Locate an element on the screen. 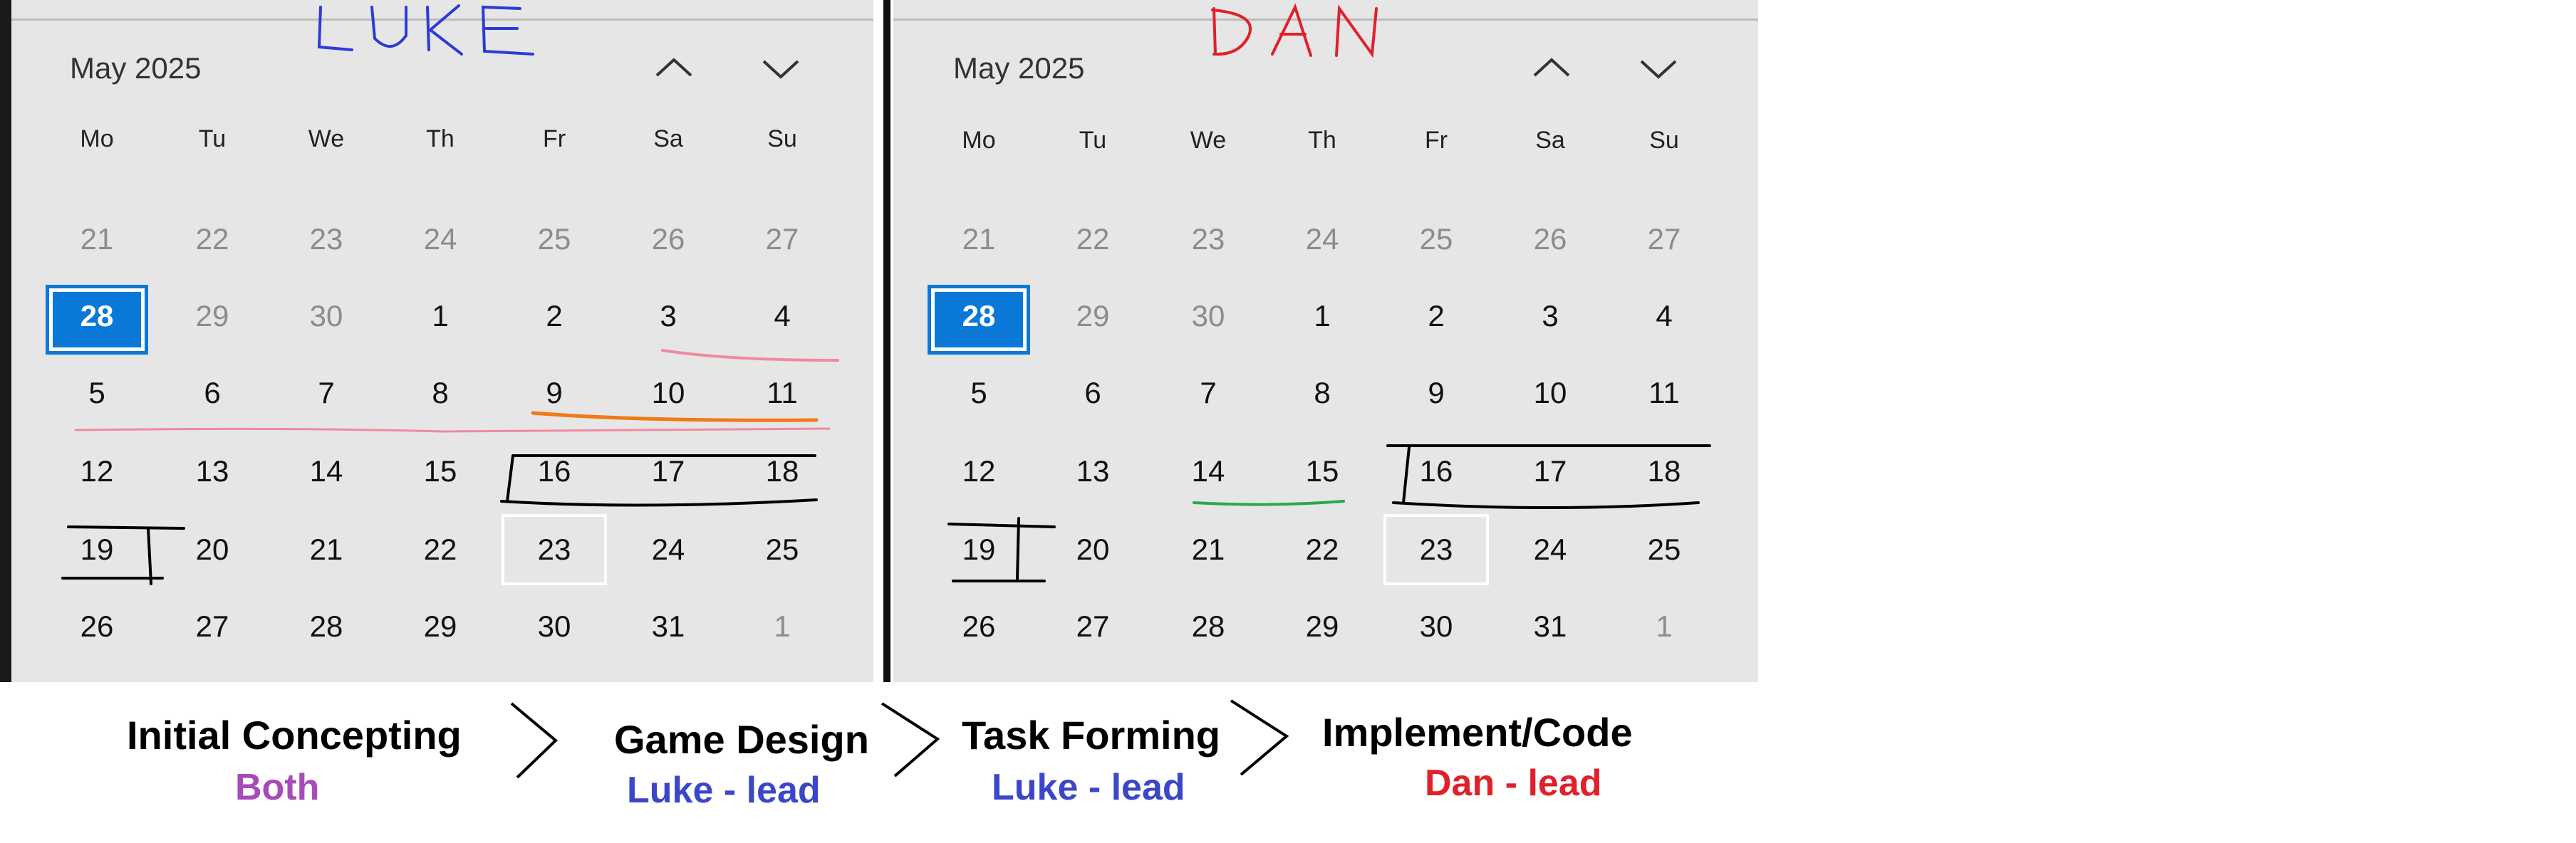 Image resolution: width=2576 pixels, height=843 pixels. weekday-label: Fr is located at coordinates (1436, 140).